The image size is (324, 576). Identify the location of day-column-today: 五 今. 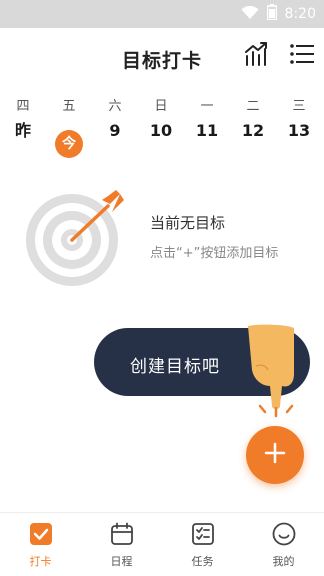
(69, 127).